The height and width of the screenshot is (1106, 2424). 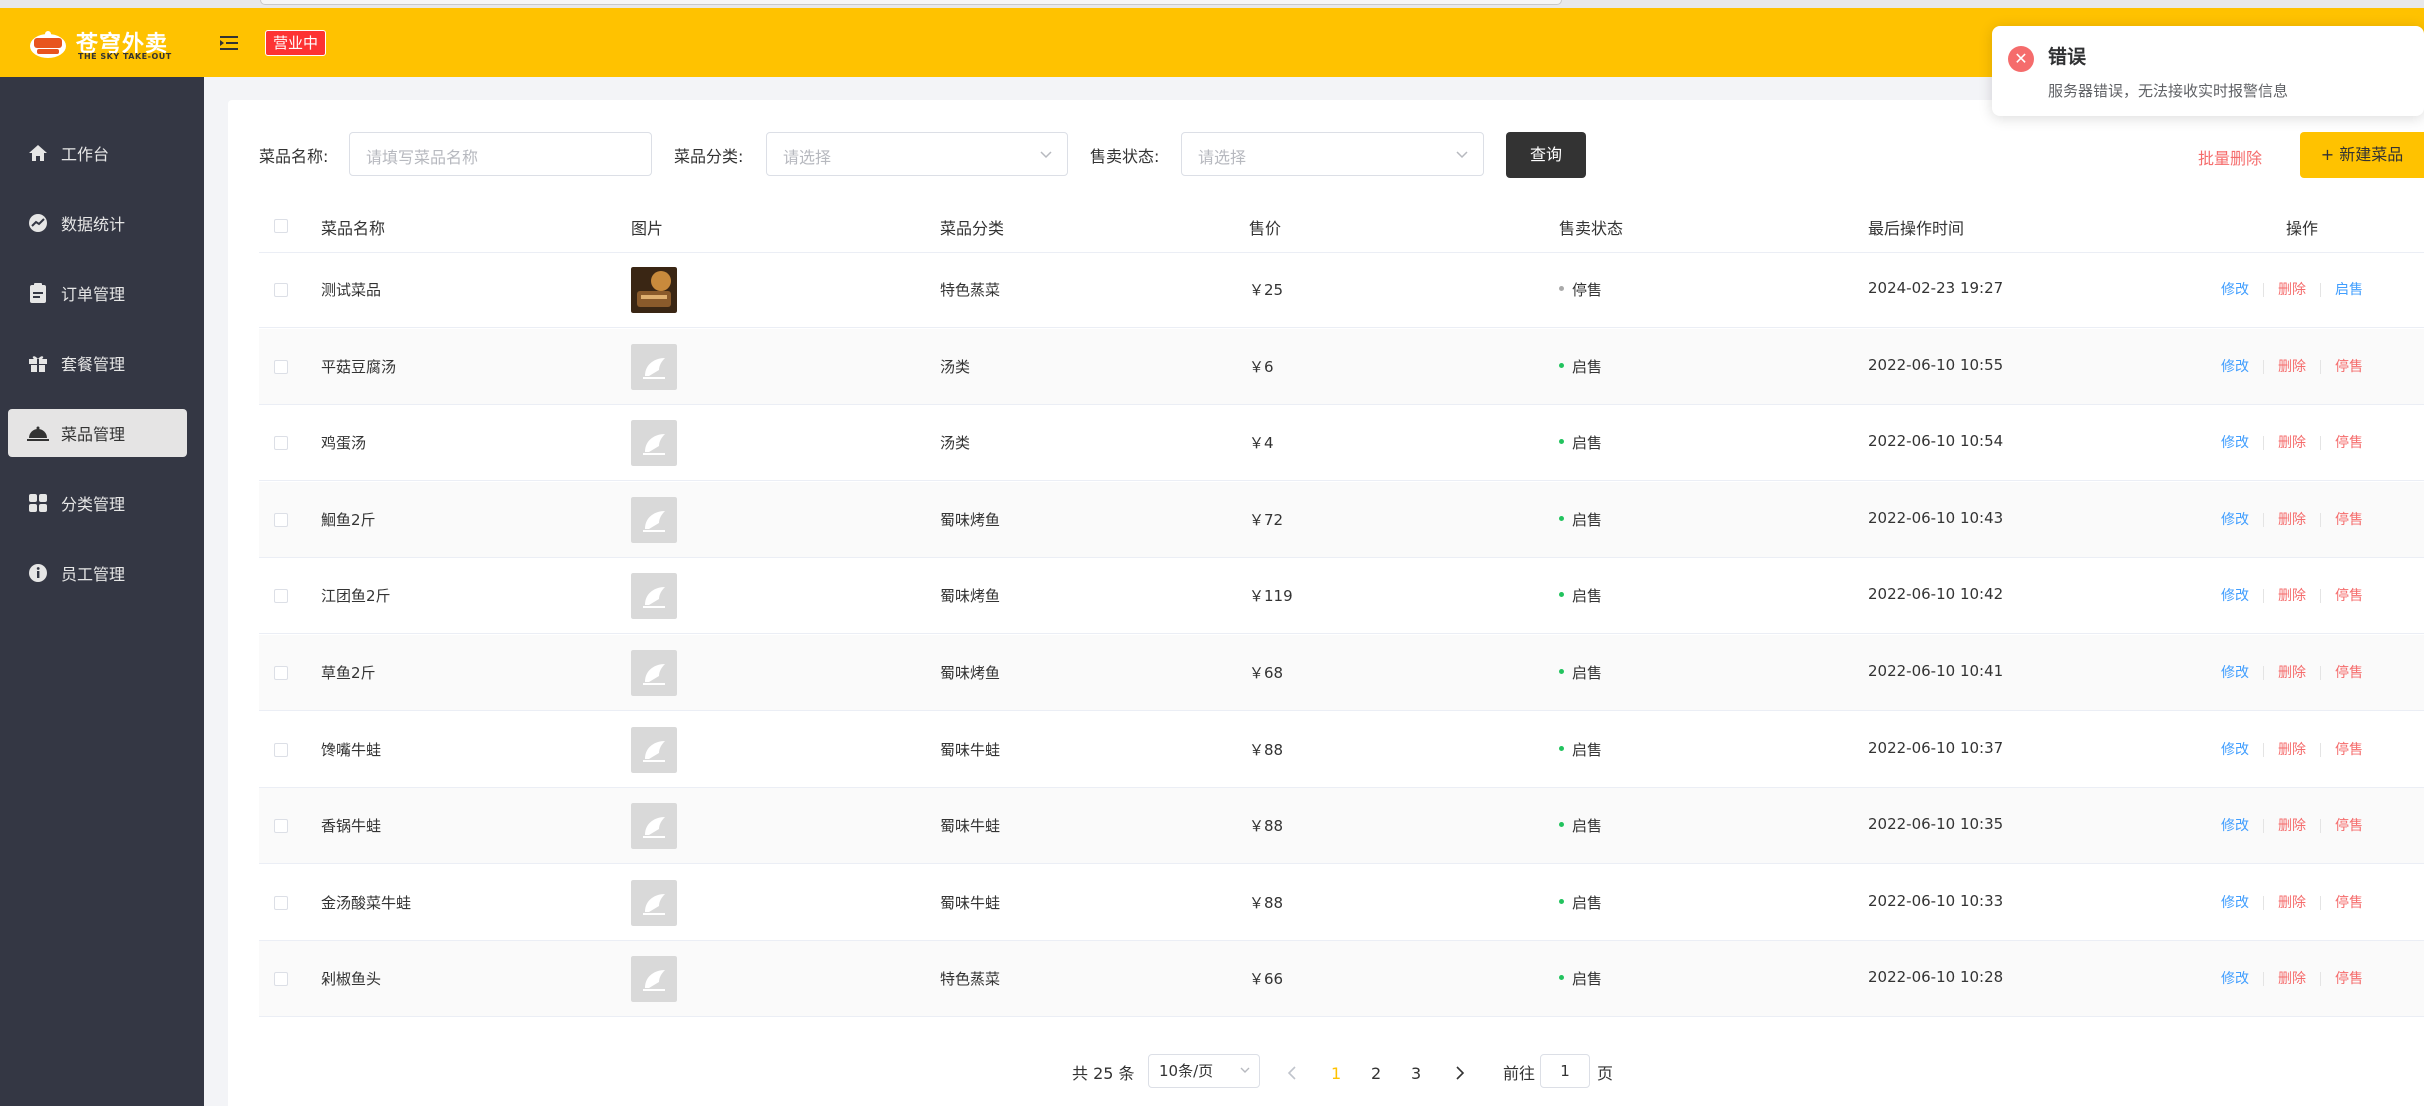 What do you see at coordinates (2021, 59) in the screenshot?
I see `error-icon: ✕` at bounding box center [2021, 59].